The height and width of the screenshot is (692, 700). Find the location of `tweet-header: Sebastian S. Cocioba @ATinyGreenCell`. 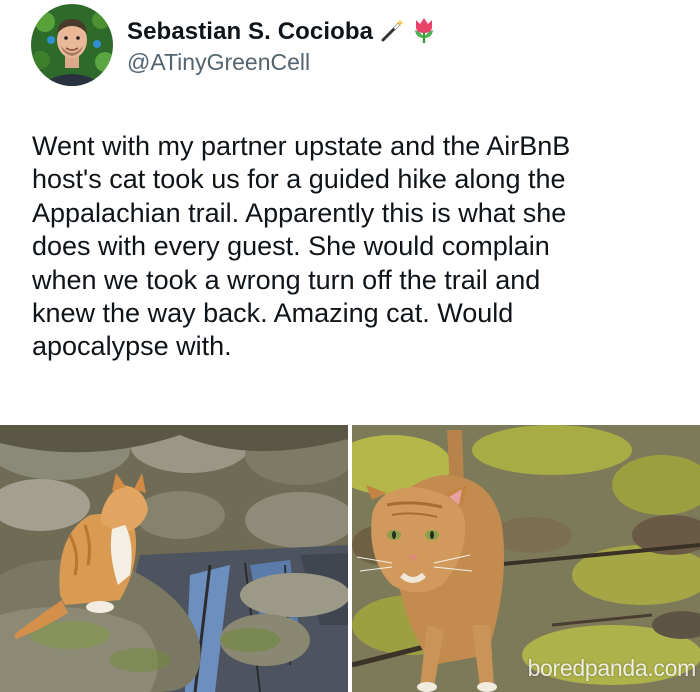

tweet-header: Sebastian S. Cocioba @ATinyGreenCell is located at coordinates (351, 46).